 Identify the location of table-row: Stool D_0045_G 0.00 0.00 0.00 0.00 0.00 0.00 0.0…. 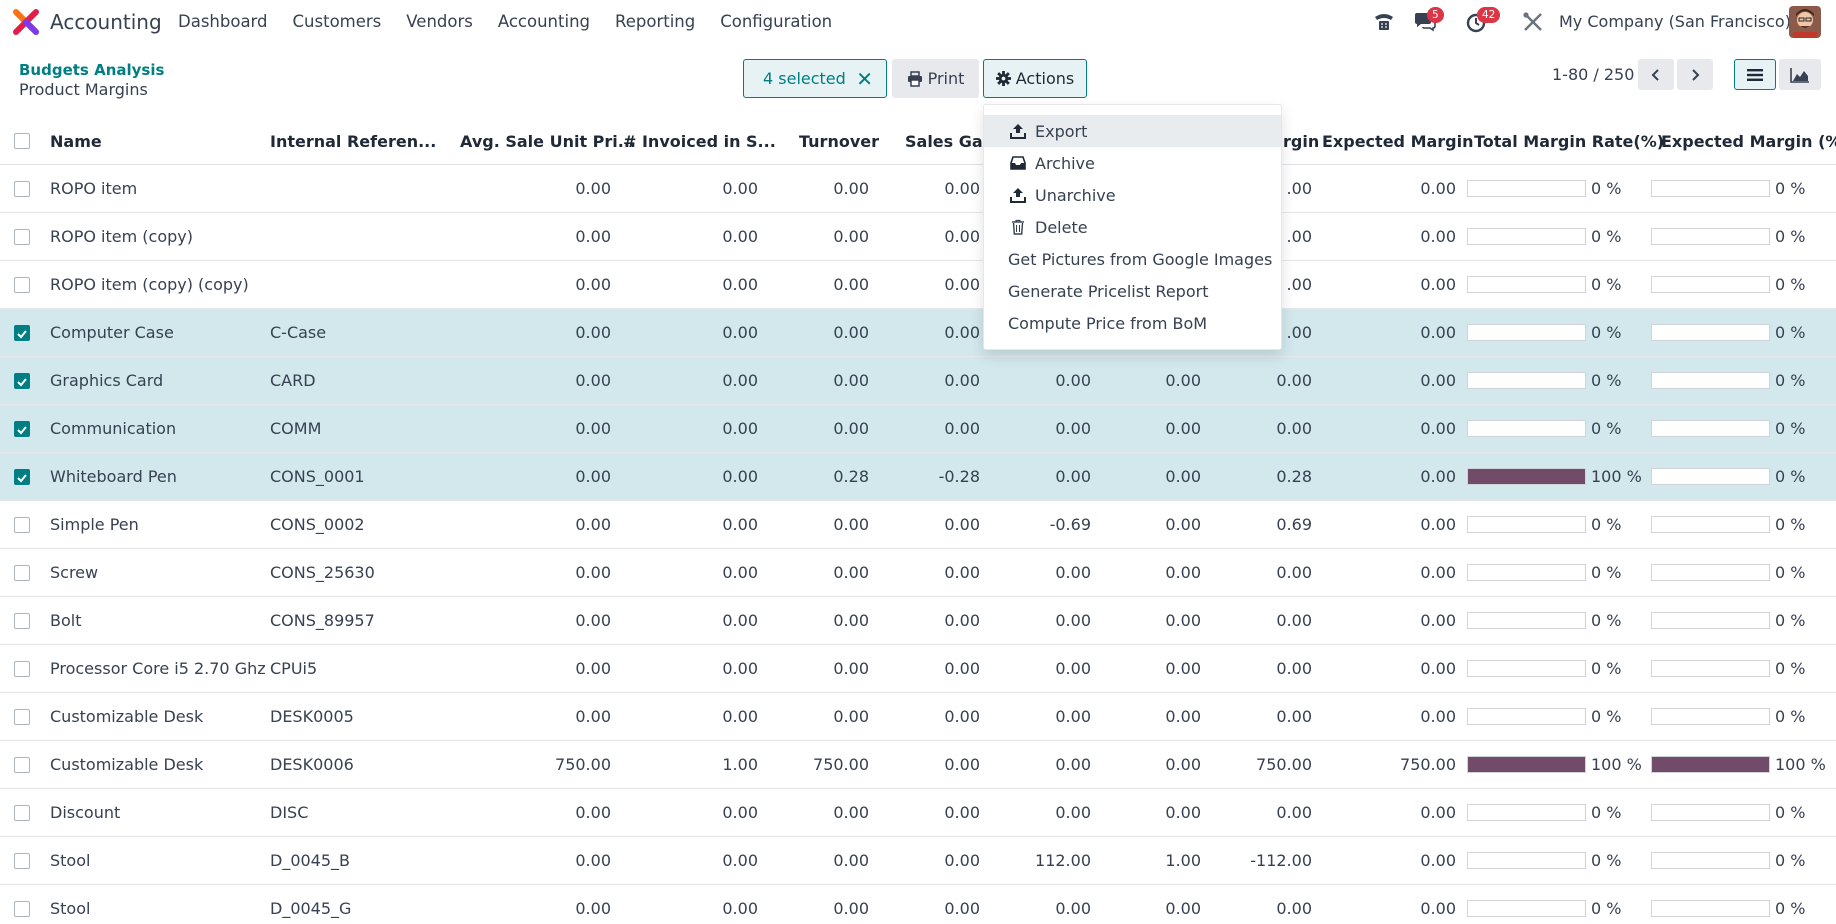
(918, 904).